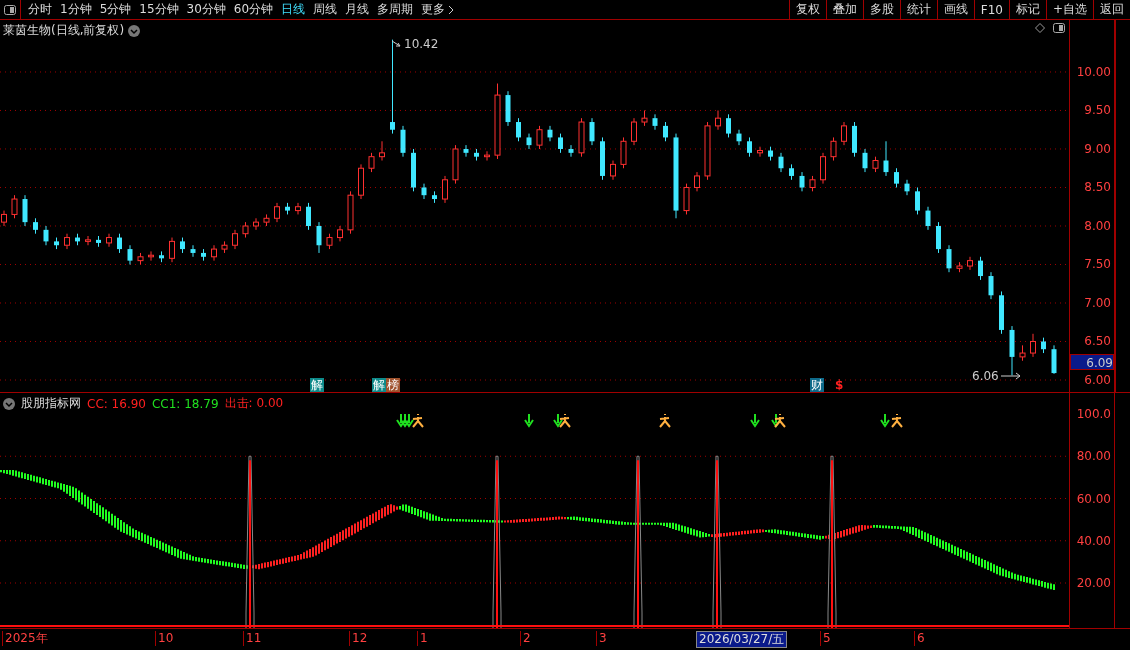 This screenshot has width=1130, height=650. What do you see at coordinates (76, 9) in the screenshot?
I see `period-tab: 1分钟` at bounding box center [76, 9].